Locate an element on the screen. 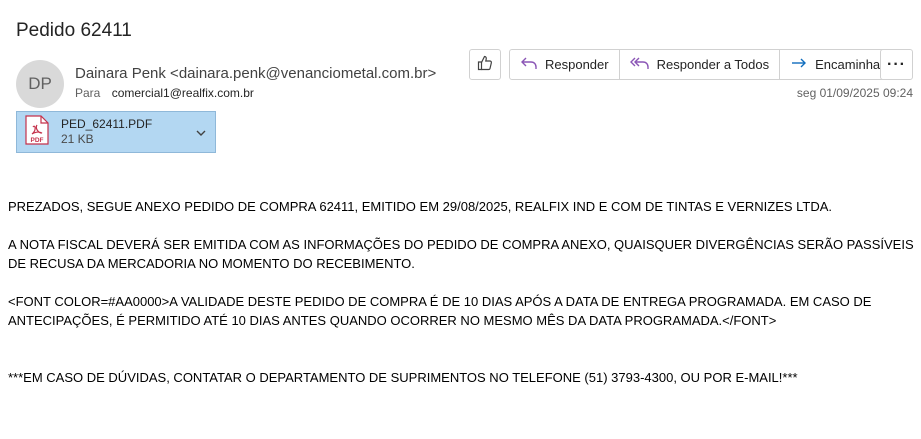 The image size is (921, 439). more-icon: ··· is located at coordinates (896, 64).